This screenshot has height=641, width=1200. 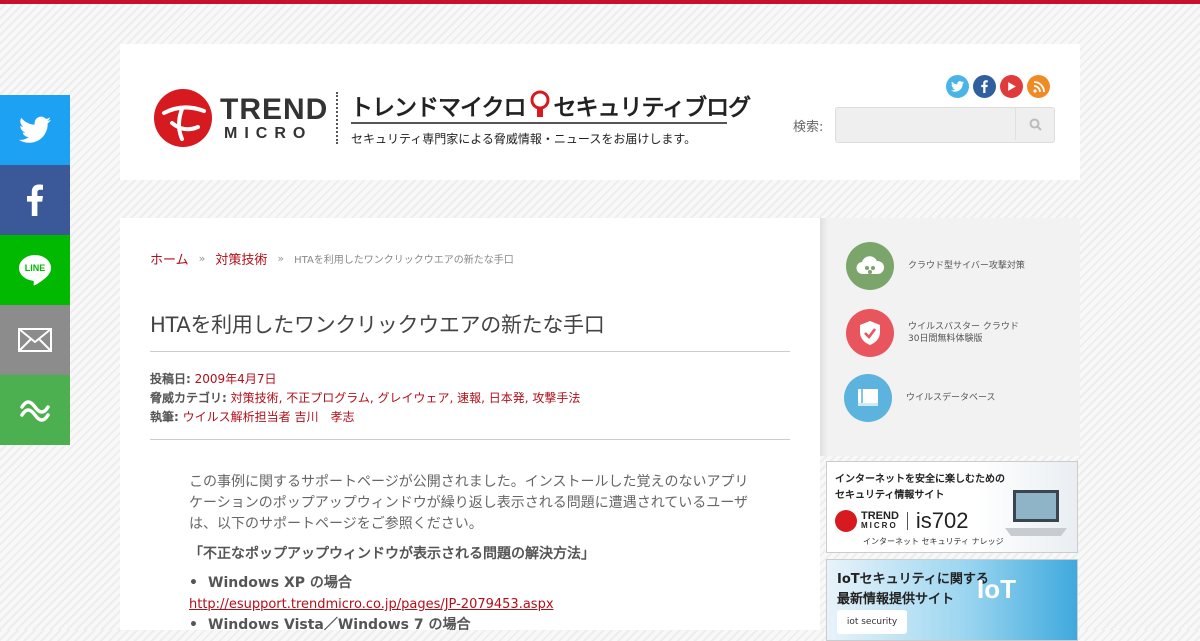 What do you see at coordinates (868, 398) in the screenshot?
I see `book-icon` at bounding box center [868, 398].